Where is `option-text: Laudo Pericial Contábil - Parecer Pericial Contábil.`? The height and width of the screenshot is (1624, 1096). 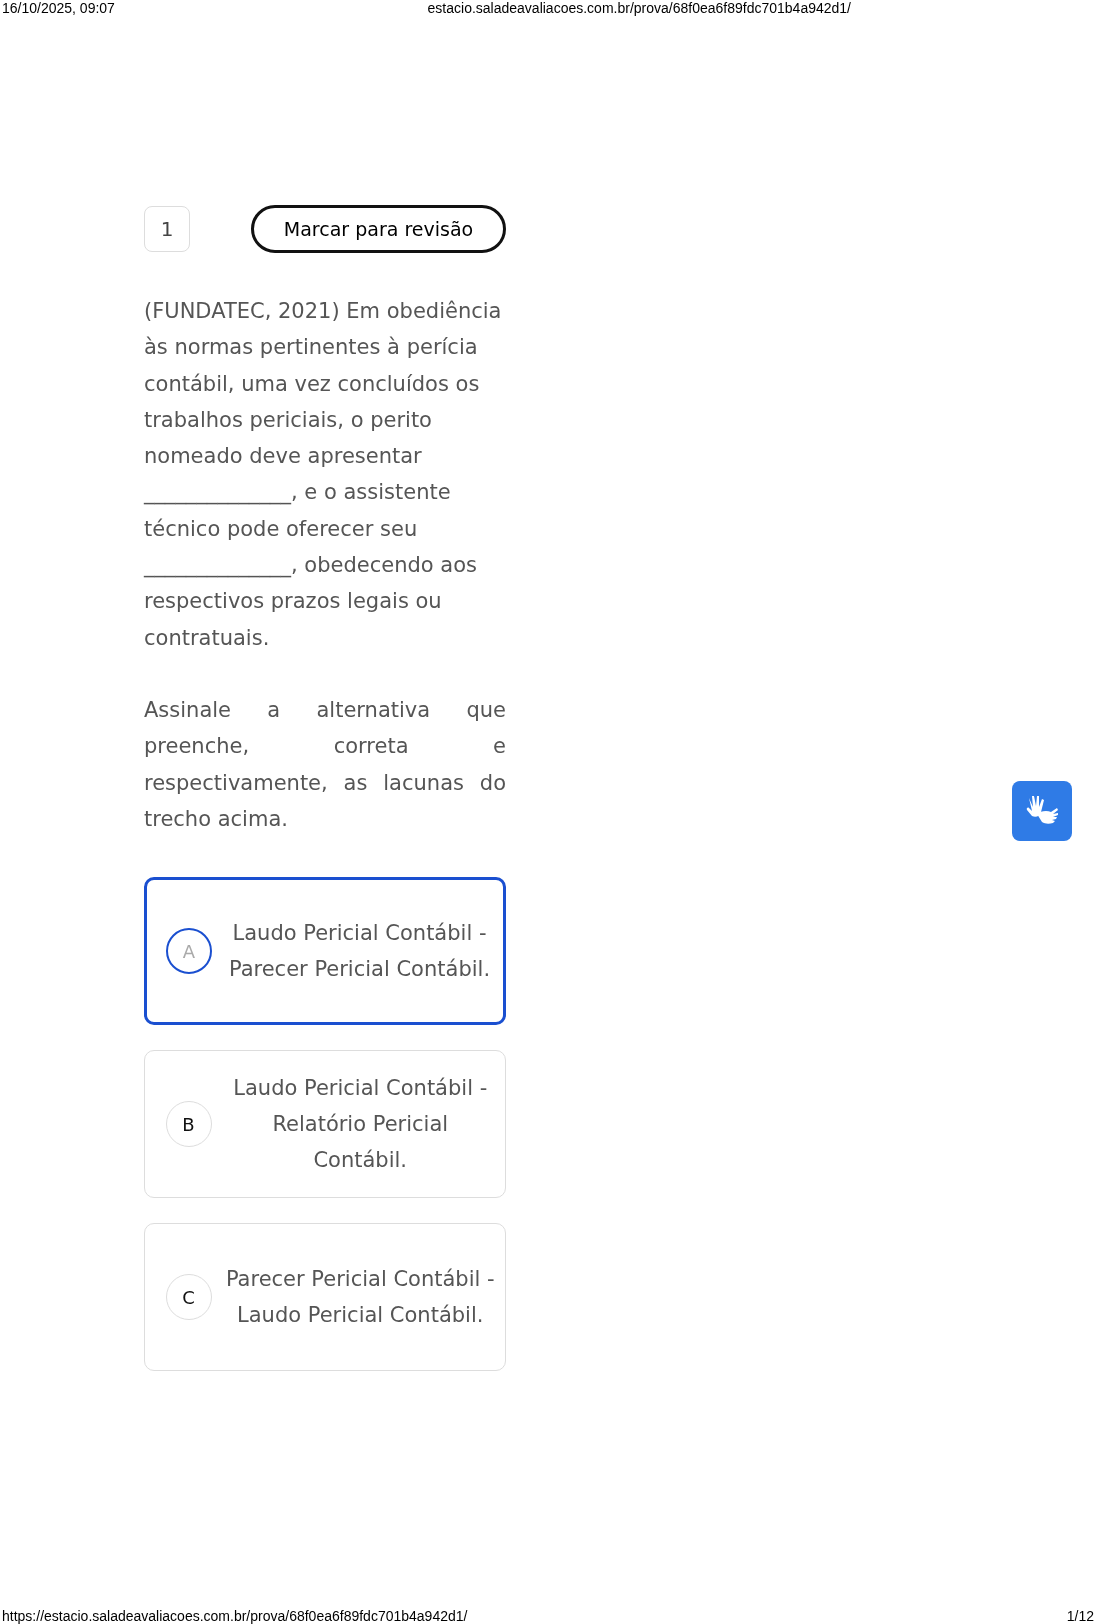
option-text: Laudo Pericial Contábil - Parecer Pericial Contábil. is located at coordinates (359, 952).